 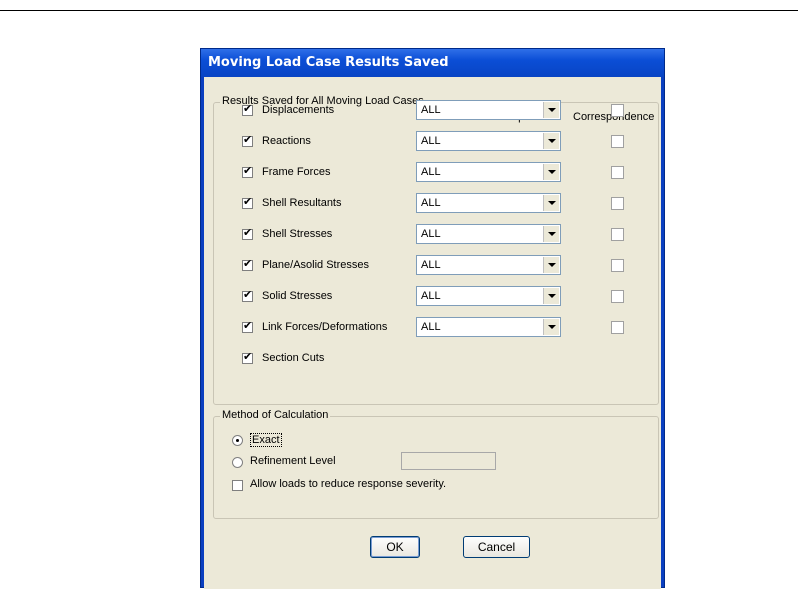 What do you see at coordinates (296, 172) in the screenshot?
I see `result-label: Frame Forces` at bounding box center [296, 172].